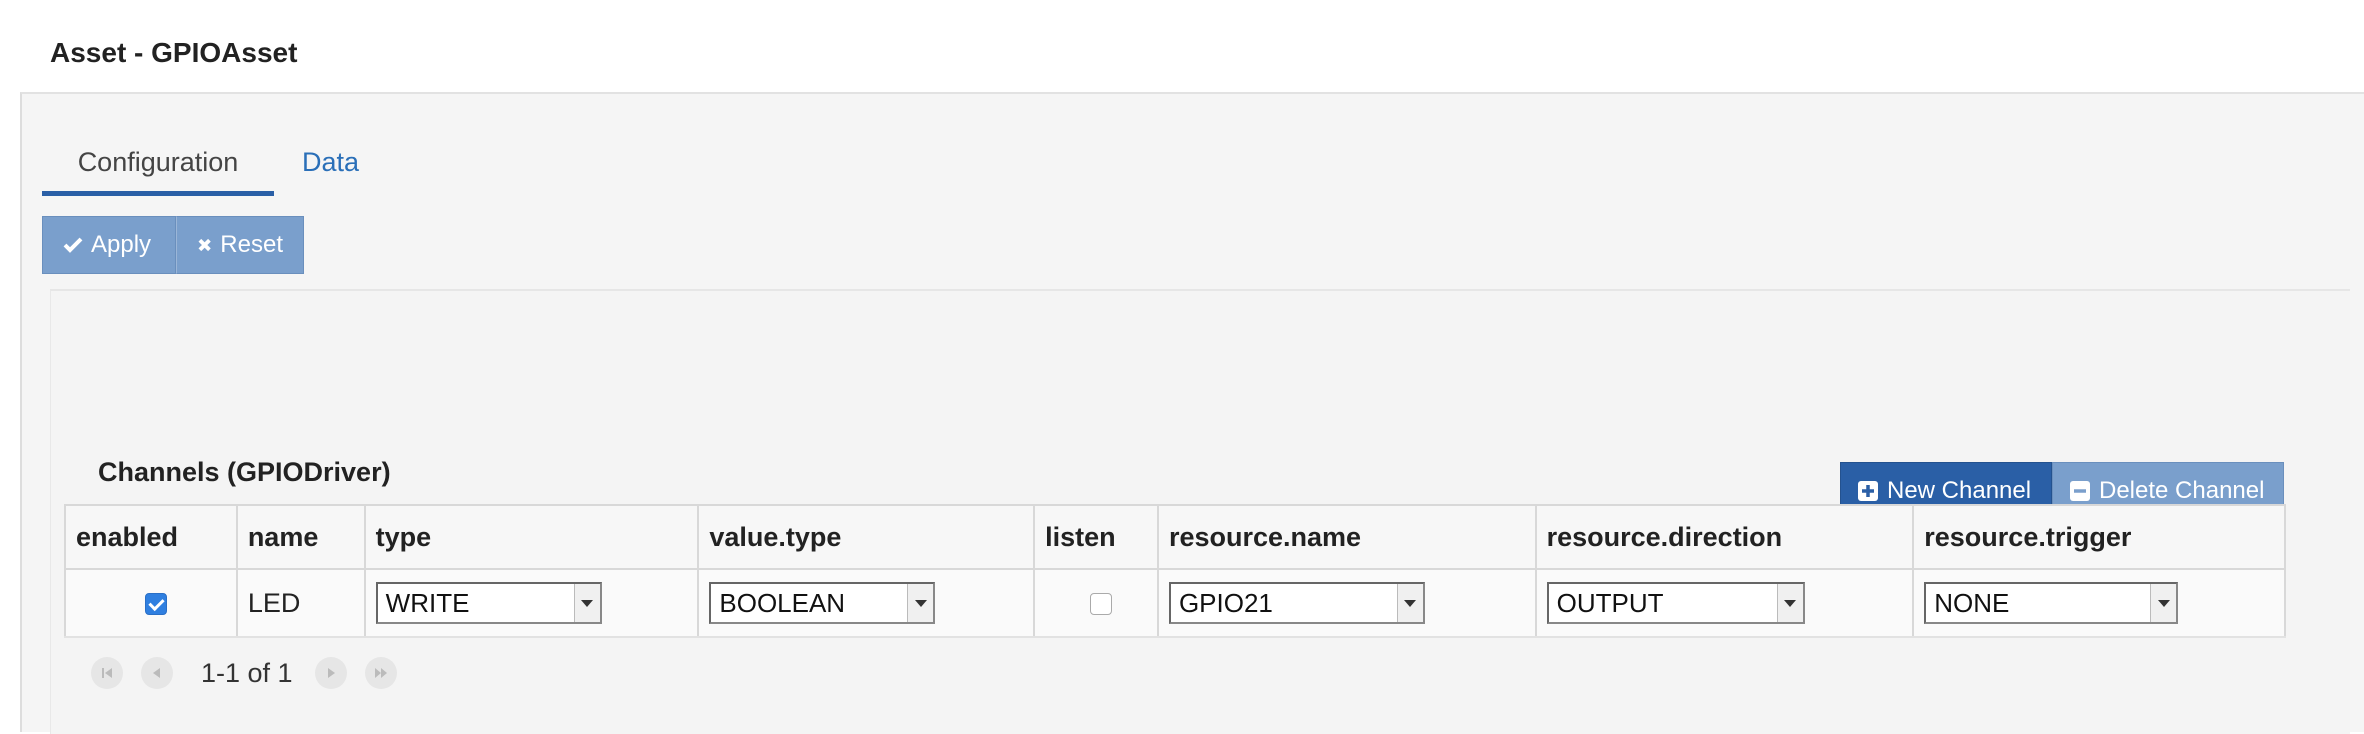  I want to click on column-header-listen: listen, so click(1096, 537).